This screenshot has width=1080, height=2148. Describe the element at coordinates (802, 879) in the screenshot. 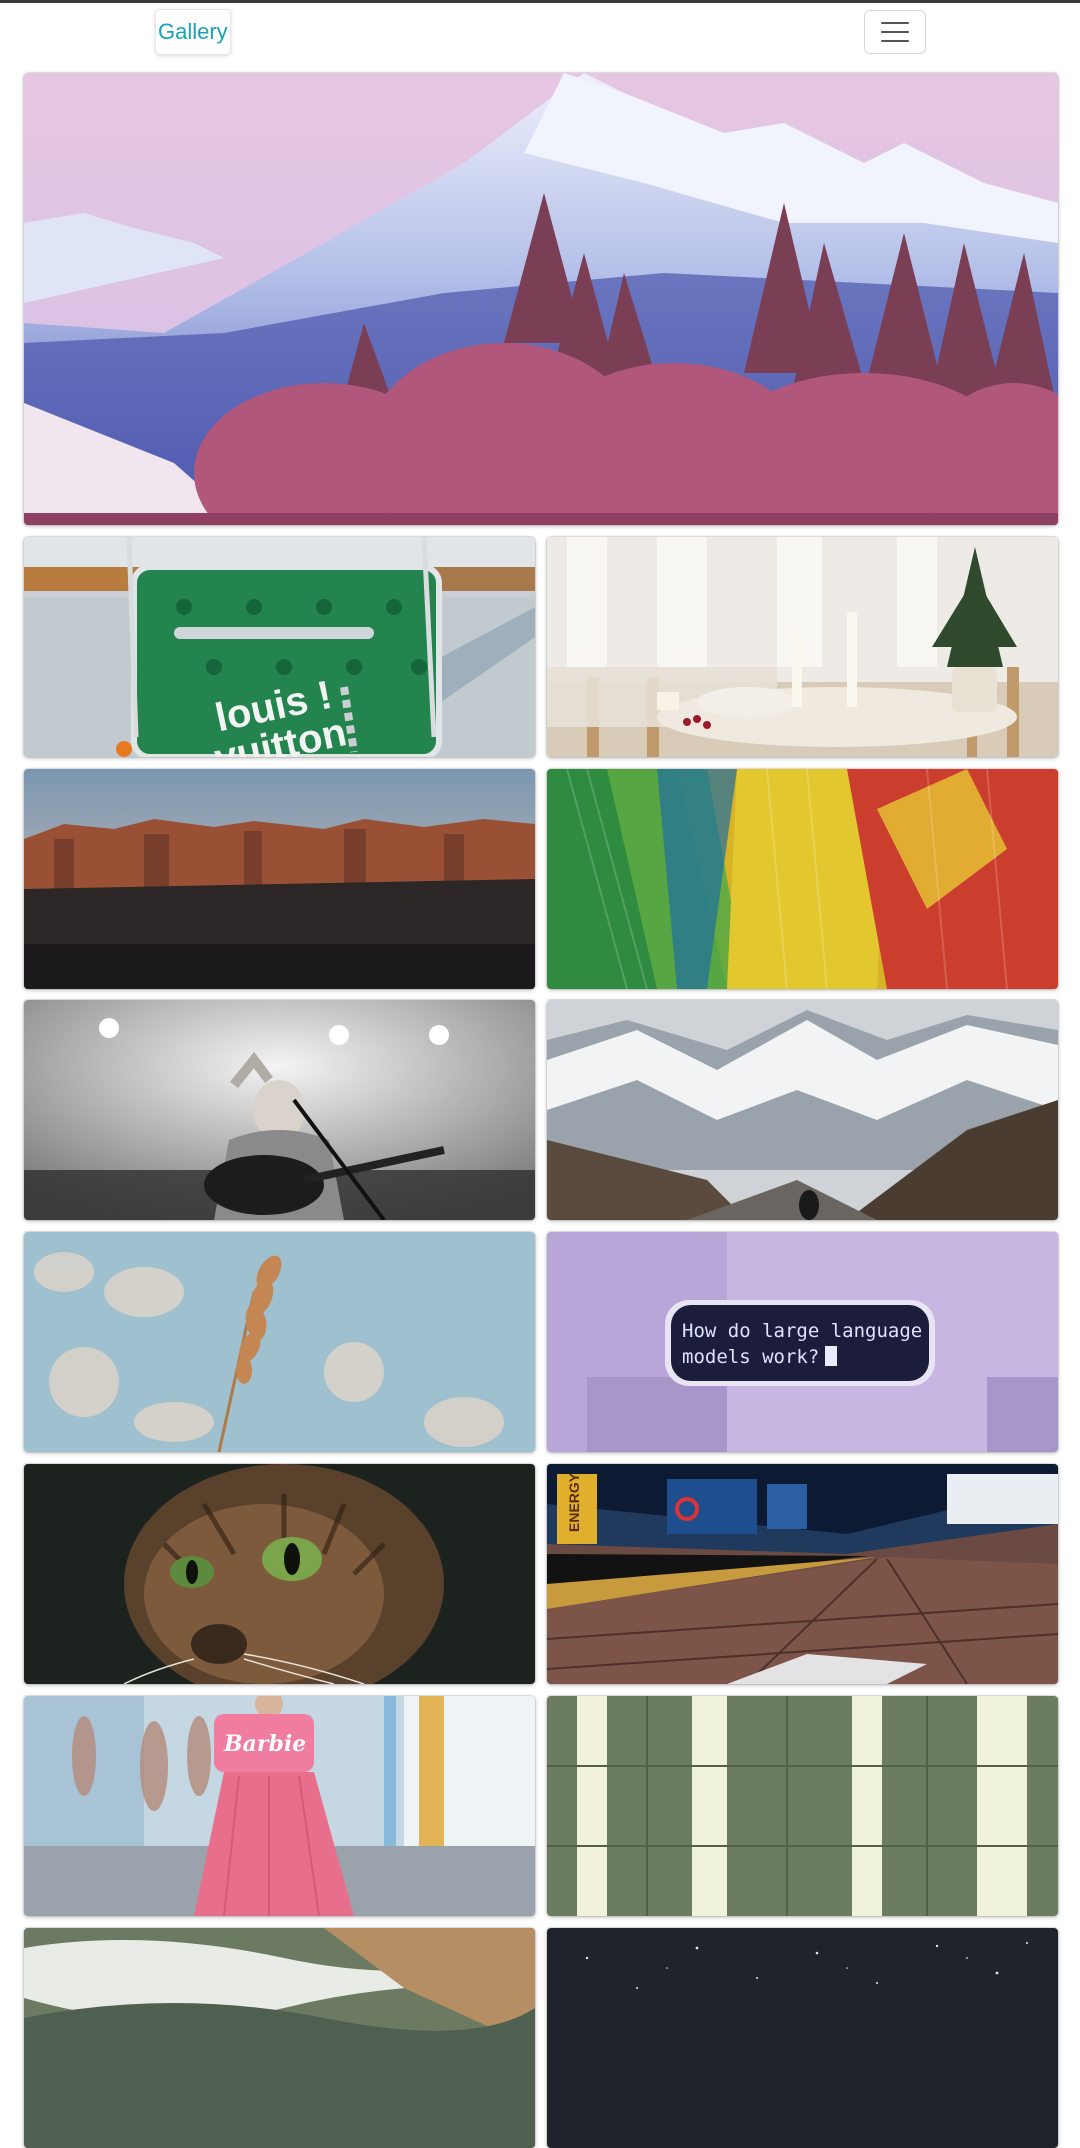

I see `gallery-photo-feathers` at that location.